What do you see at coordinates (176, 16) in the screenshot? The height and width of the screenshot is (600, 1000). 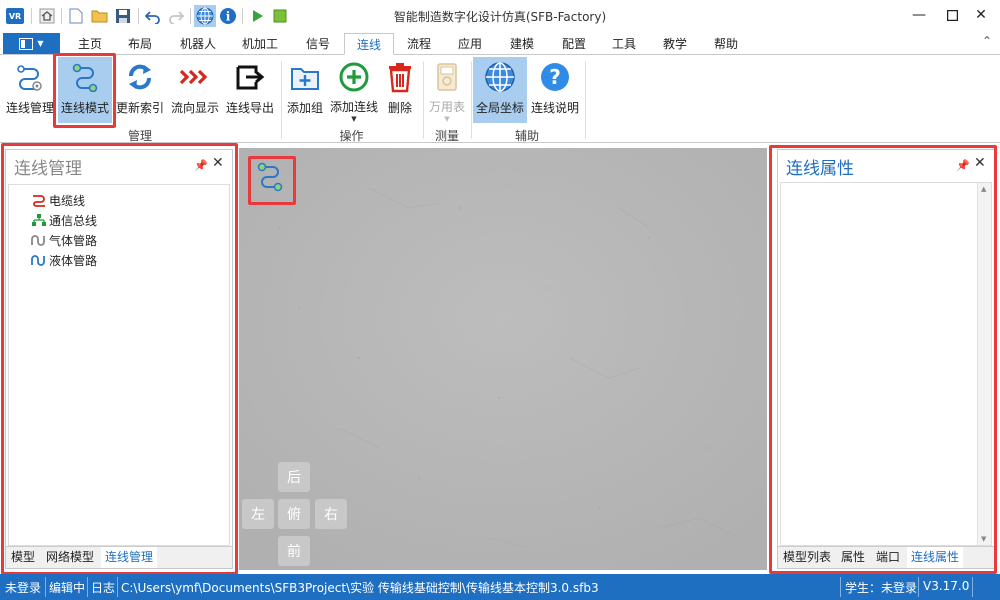 I see `redo-icon` at bounding box center [176, 16].